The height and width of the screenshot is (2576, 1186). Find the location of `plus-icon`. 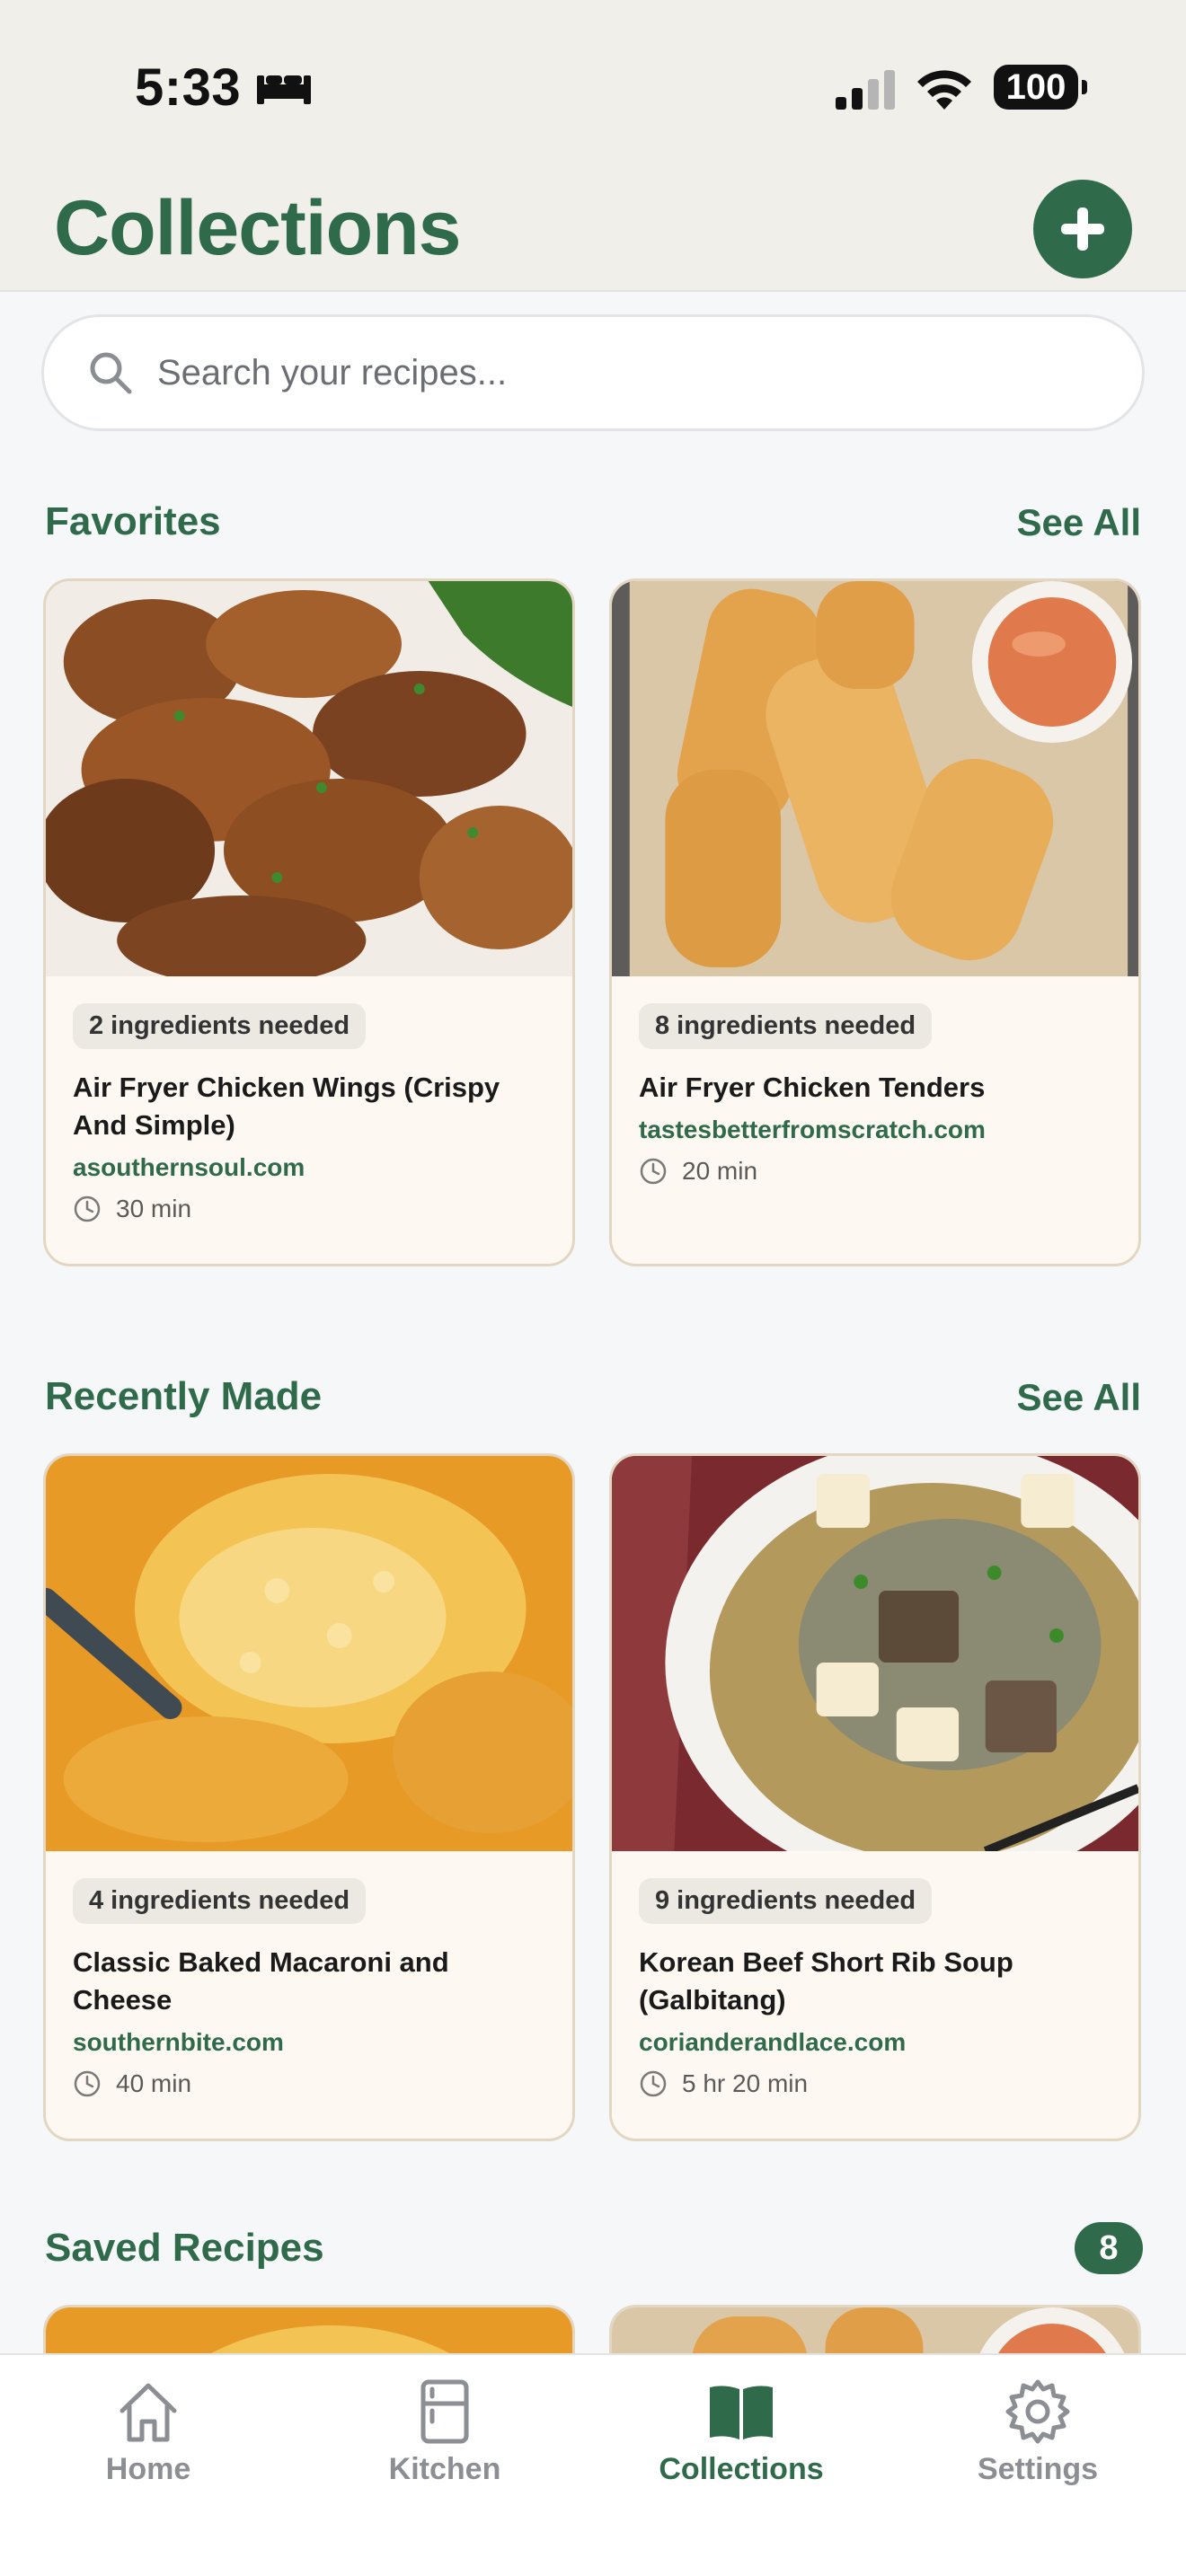

plus-icon is located at coordinates (1082, 229).